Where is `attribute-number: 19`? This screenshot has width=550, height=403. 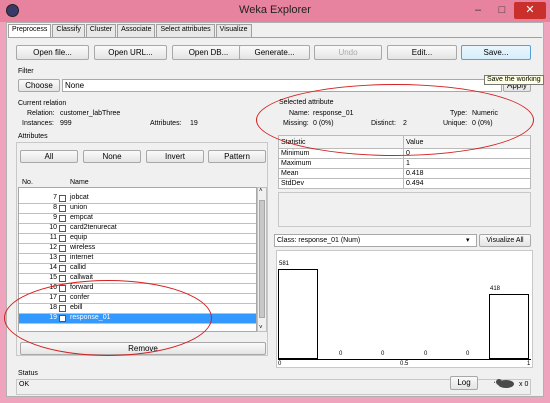 attribute-number: 19 is located at coordinates (53, 317).